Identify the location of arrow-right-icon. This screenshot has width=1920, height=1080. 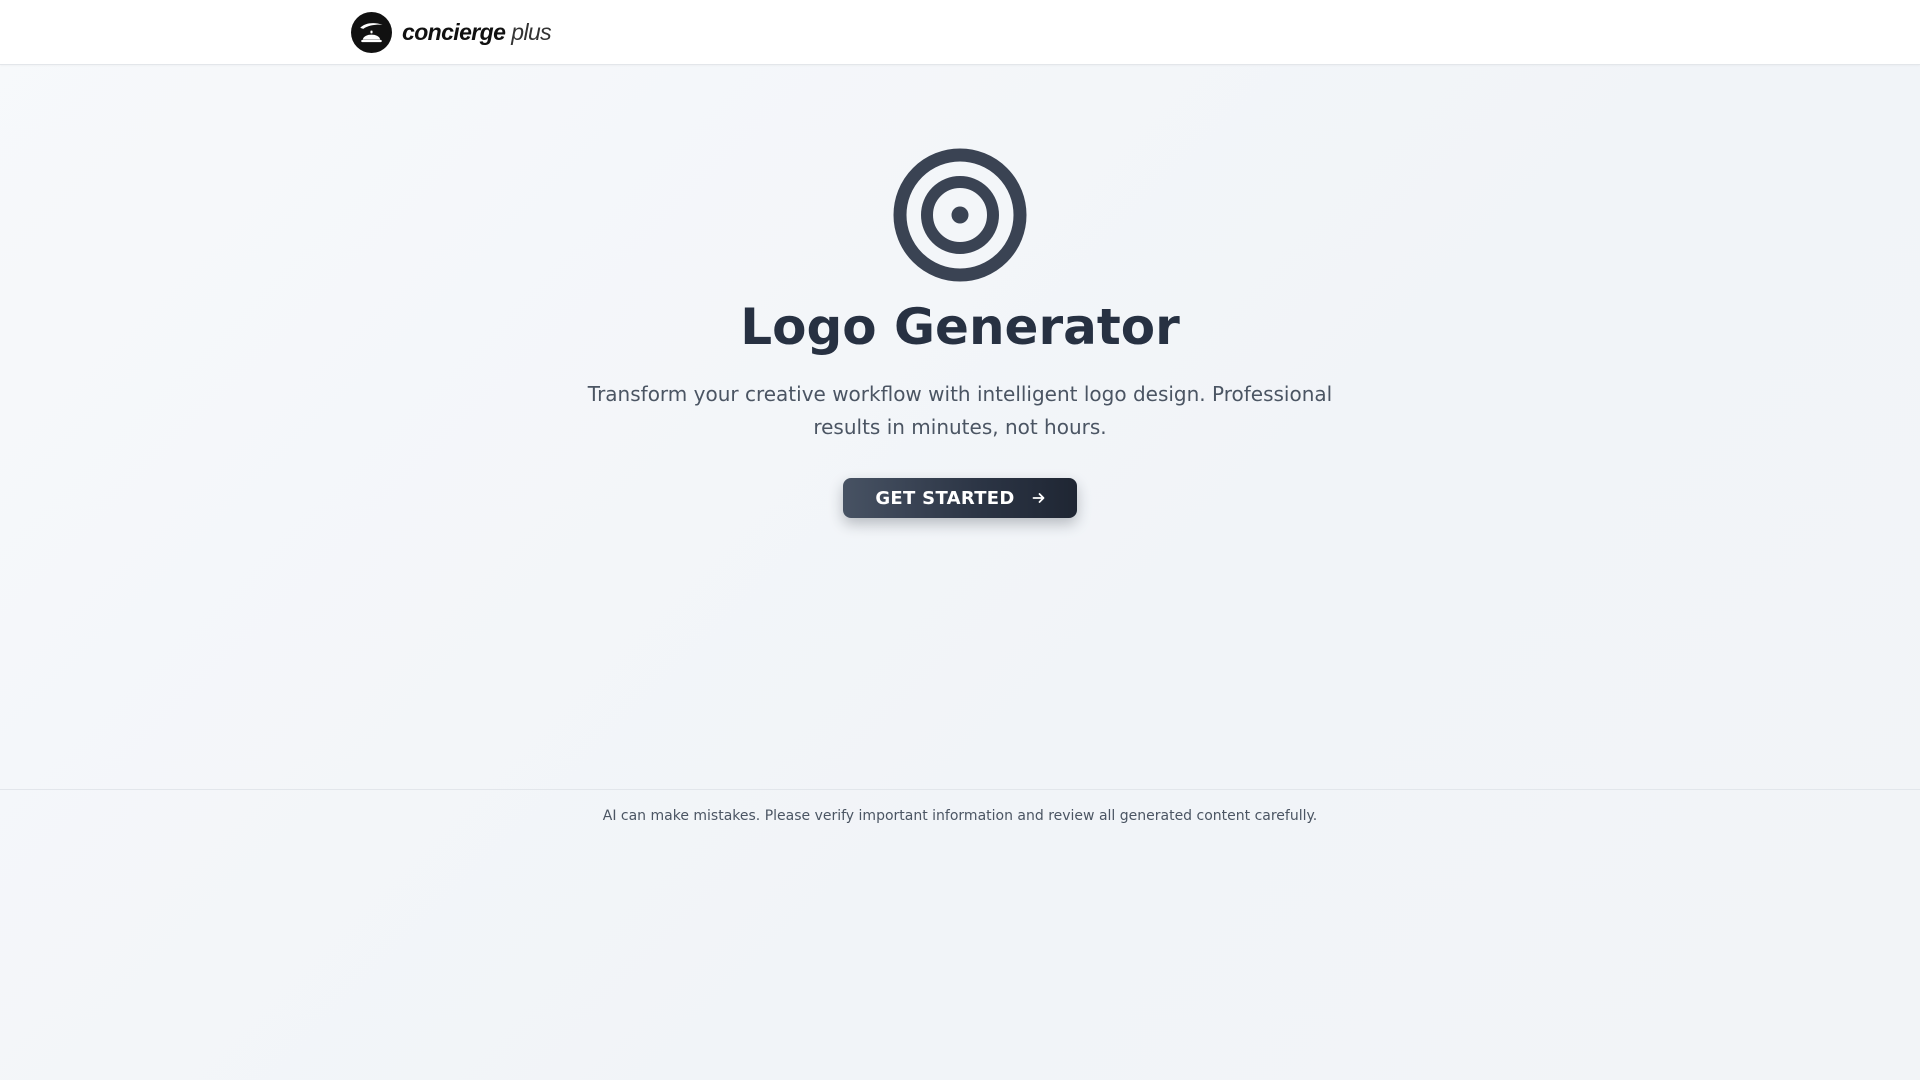
(1038, 498).